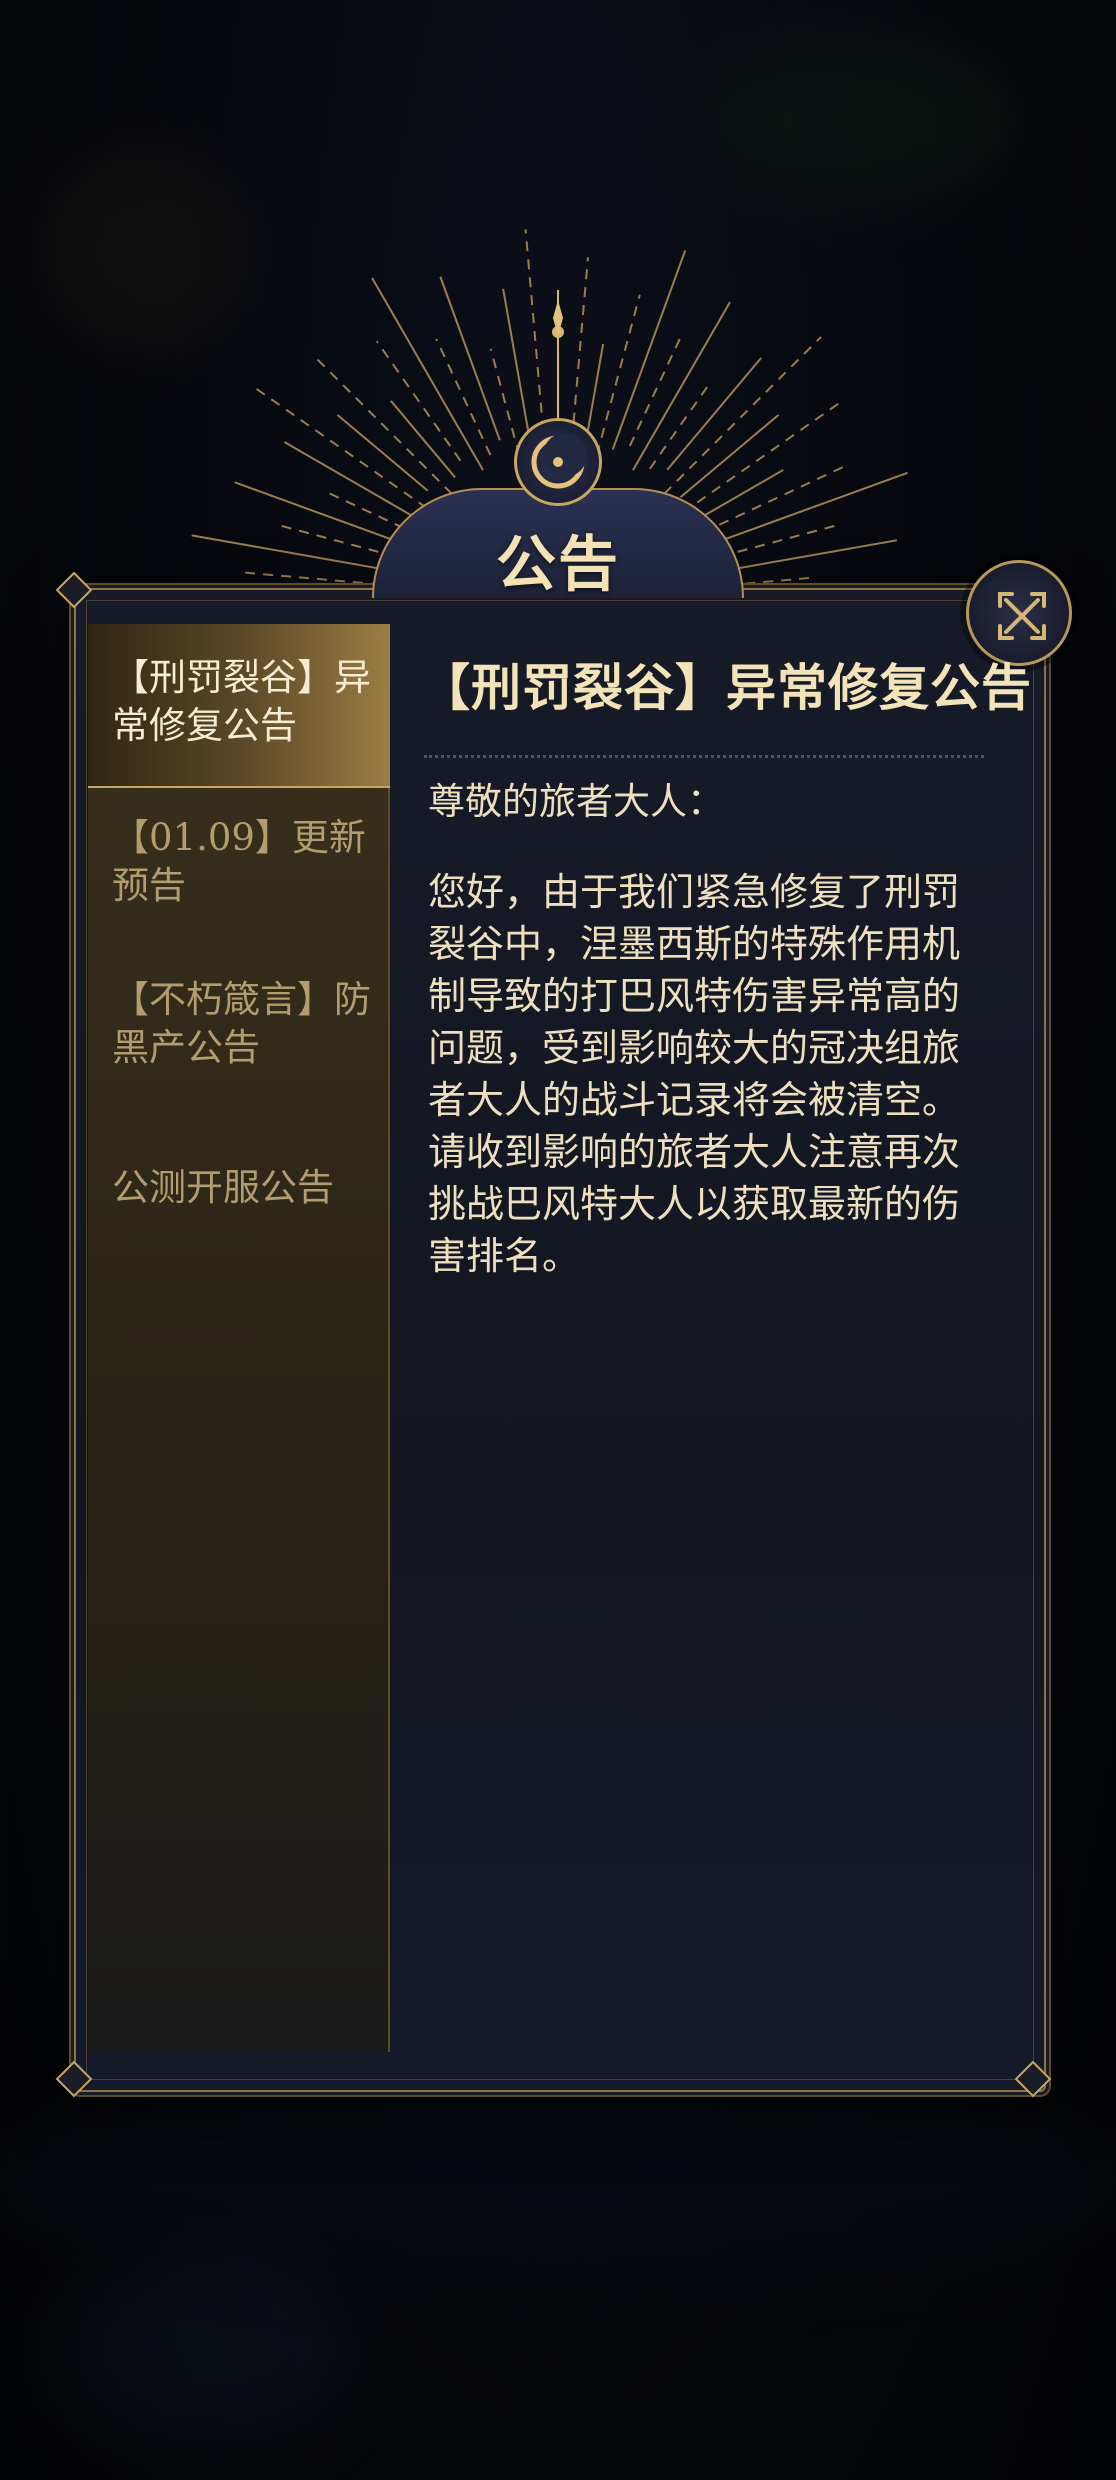  Describe the element at coordinates (1022, 616) in the screenshot. I see `close-icon` at that location.